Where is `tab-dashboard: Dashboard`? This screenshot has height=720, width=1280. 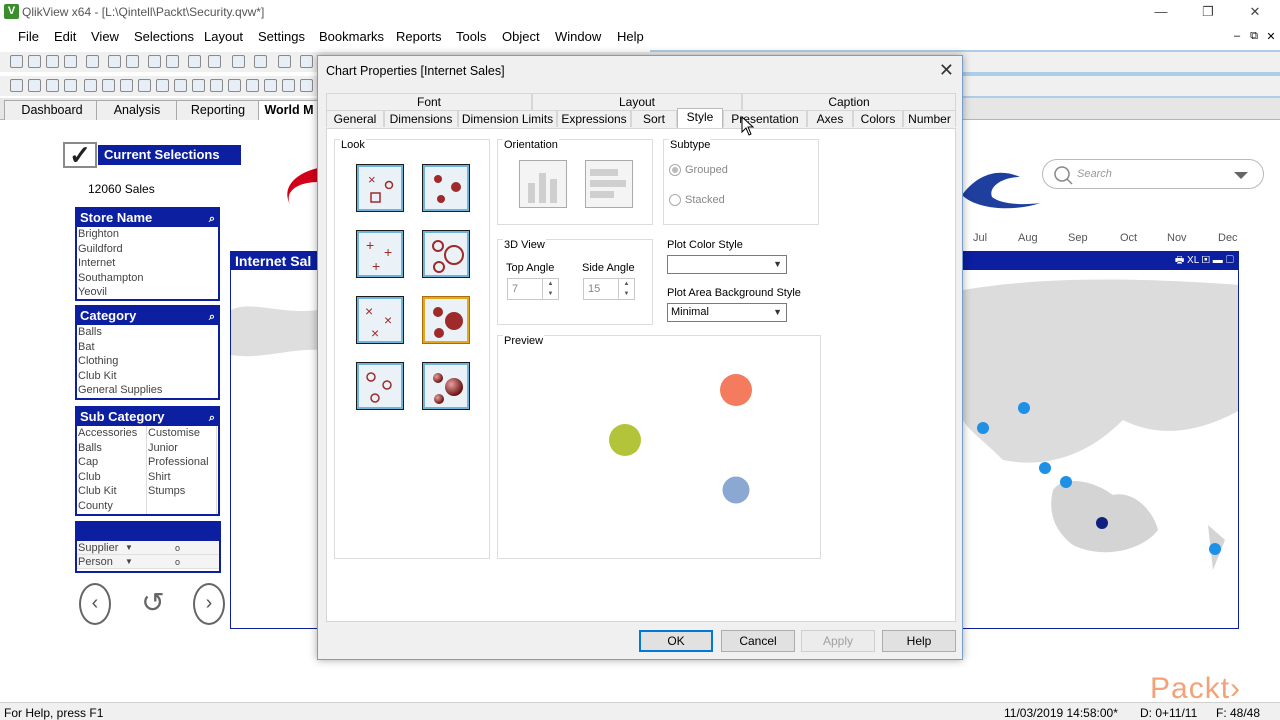
tab-dashboard: Dashboard is located at coordinates (52, 110).